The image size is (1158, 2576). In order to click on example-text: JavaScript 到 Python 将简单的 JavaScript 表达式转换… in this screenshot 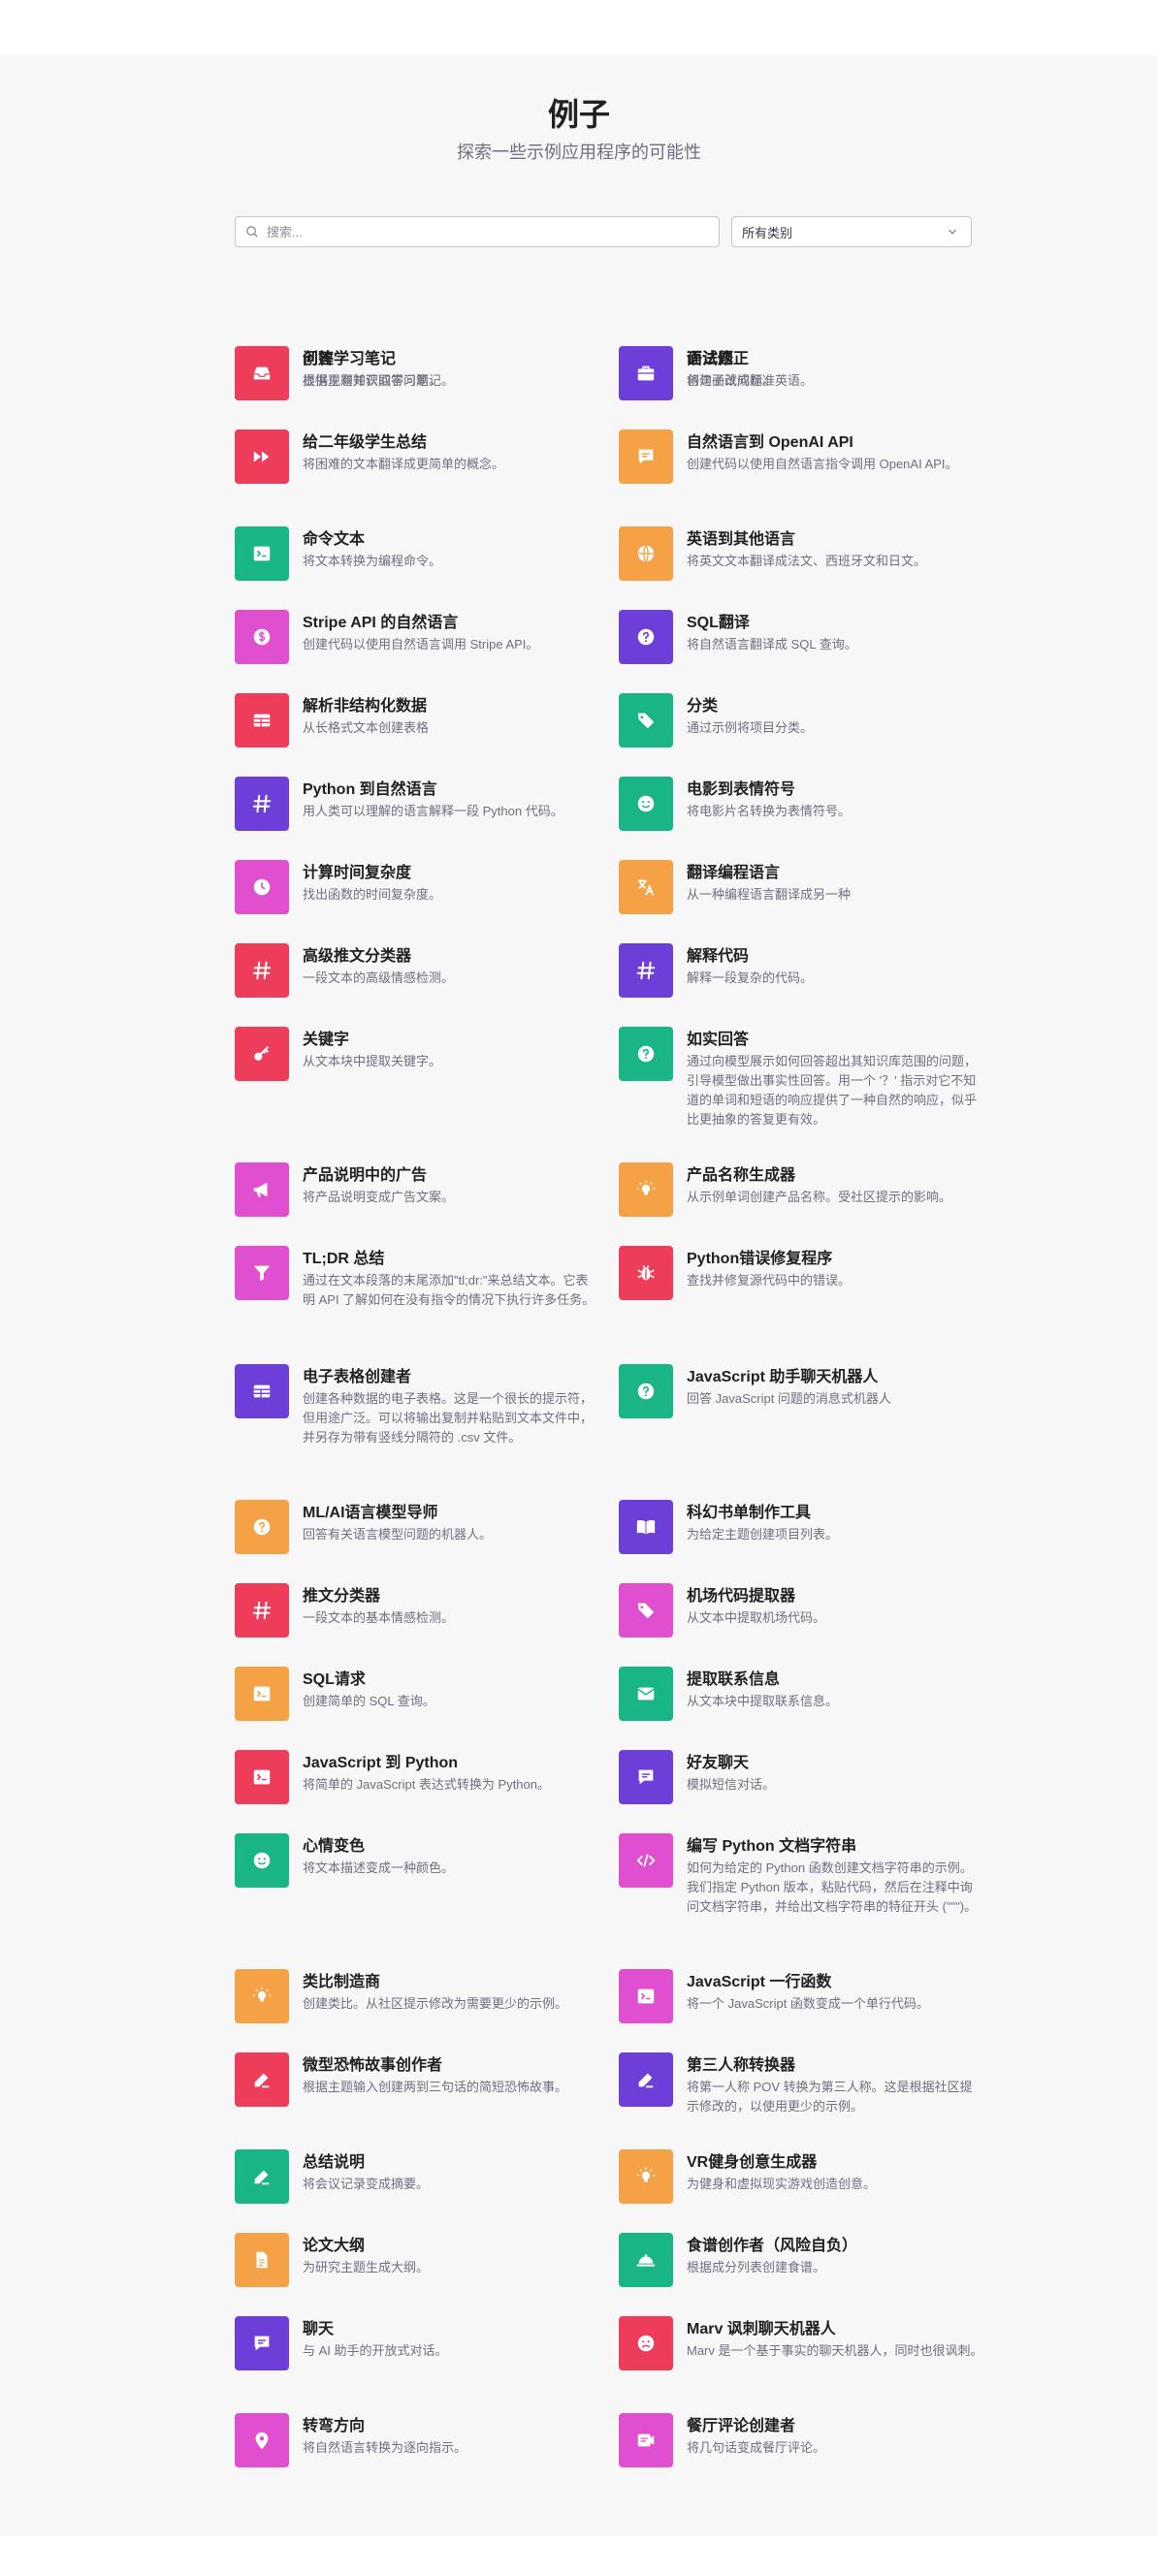, I will do `click(451, 1777)`.